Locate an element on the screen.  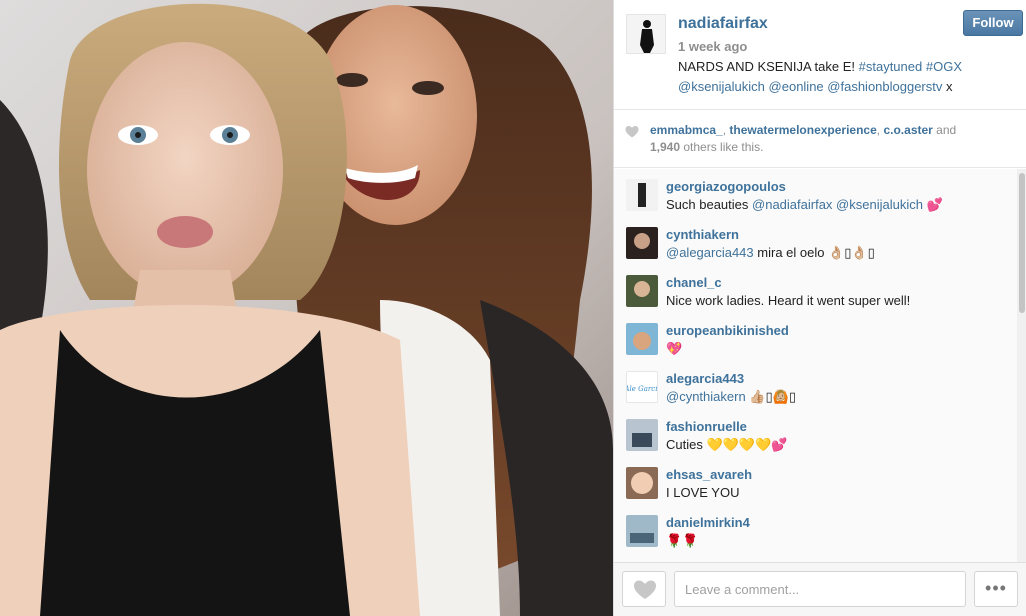
caption-mention-ksenijalukich: @ksenijalukich is located at coordinates (721, 86).